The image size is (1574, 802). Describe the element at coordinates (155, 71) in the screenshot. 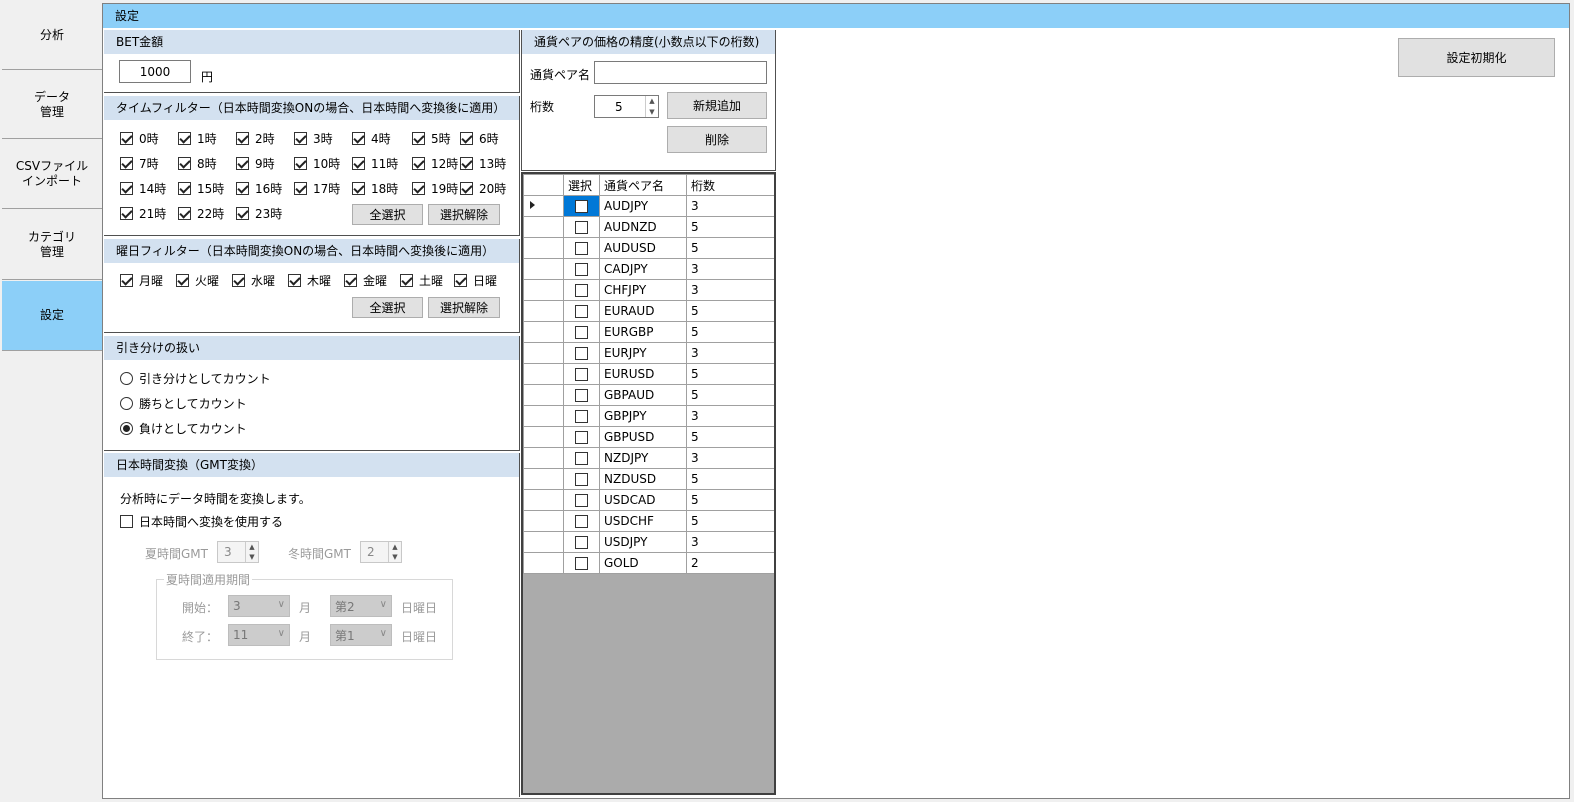

I see `bet-amount-input: 1000` at that location.